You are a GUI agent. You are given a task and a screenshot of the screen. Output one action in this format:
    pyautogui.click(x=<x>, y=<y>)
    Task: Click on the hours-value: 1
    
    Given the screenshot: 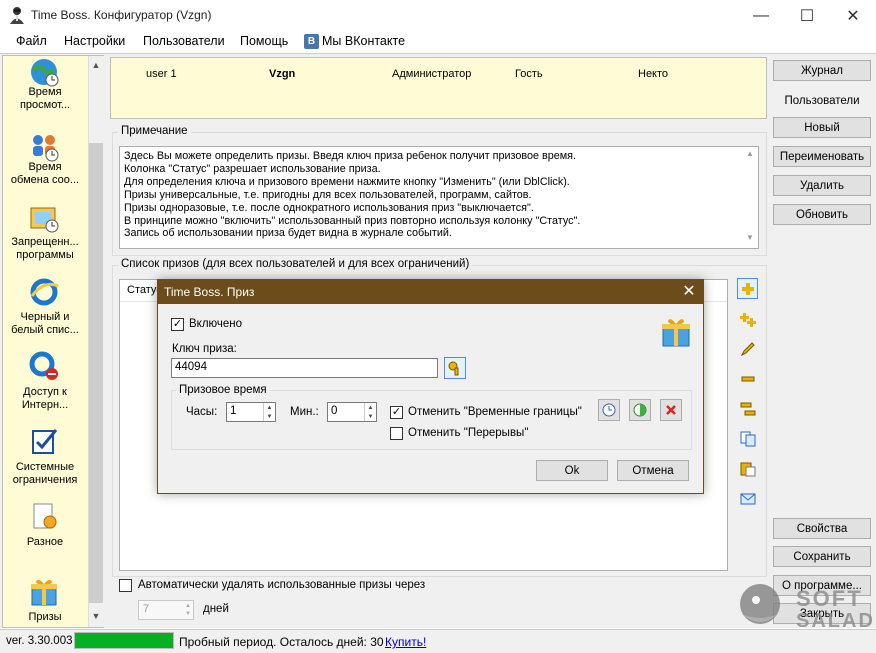 What is the action you would take?
    pyautogui.click(x=233, y=411)
    